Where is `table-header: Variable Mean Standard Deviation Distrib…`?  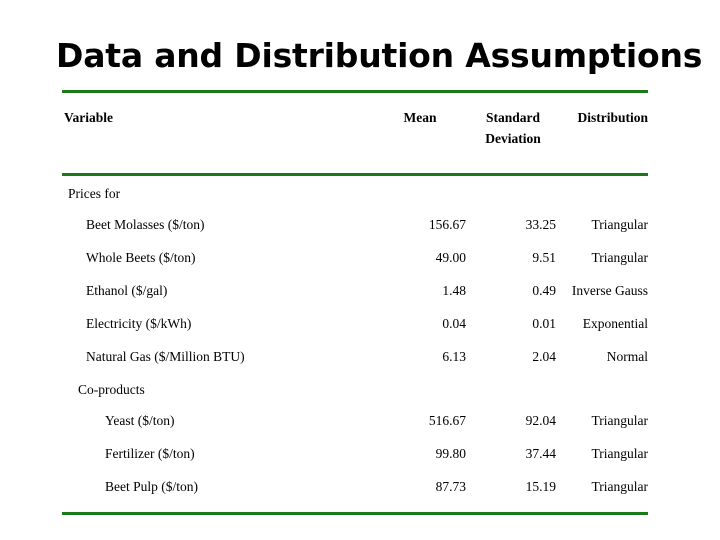 table-header: Variable Mean Standard Deviation Distrib… is located at coordinates (355, 121).